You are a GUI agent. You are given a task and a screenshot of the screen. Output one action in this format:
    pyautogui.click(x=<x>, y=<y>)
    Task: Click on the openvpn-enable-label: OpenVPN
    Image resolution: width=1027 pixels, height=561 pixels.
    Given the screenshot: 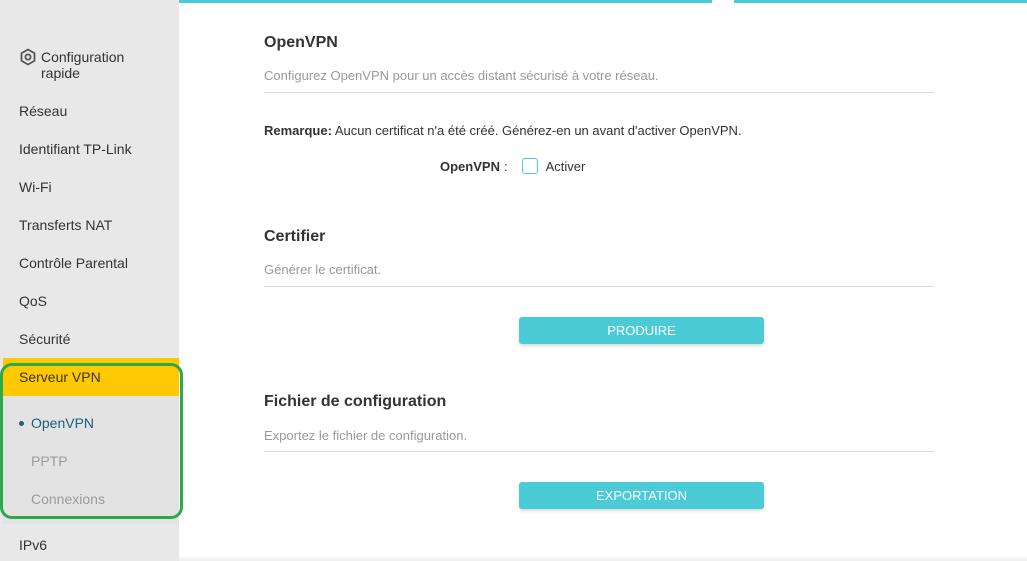 What is the action you would take?
    pyautogui.click(x=470, y=166)
    